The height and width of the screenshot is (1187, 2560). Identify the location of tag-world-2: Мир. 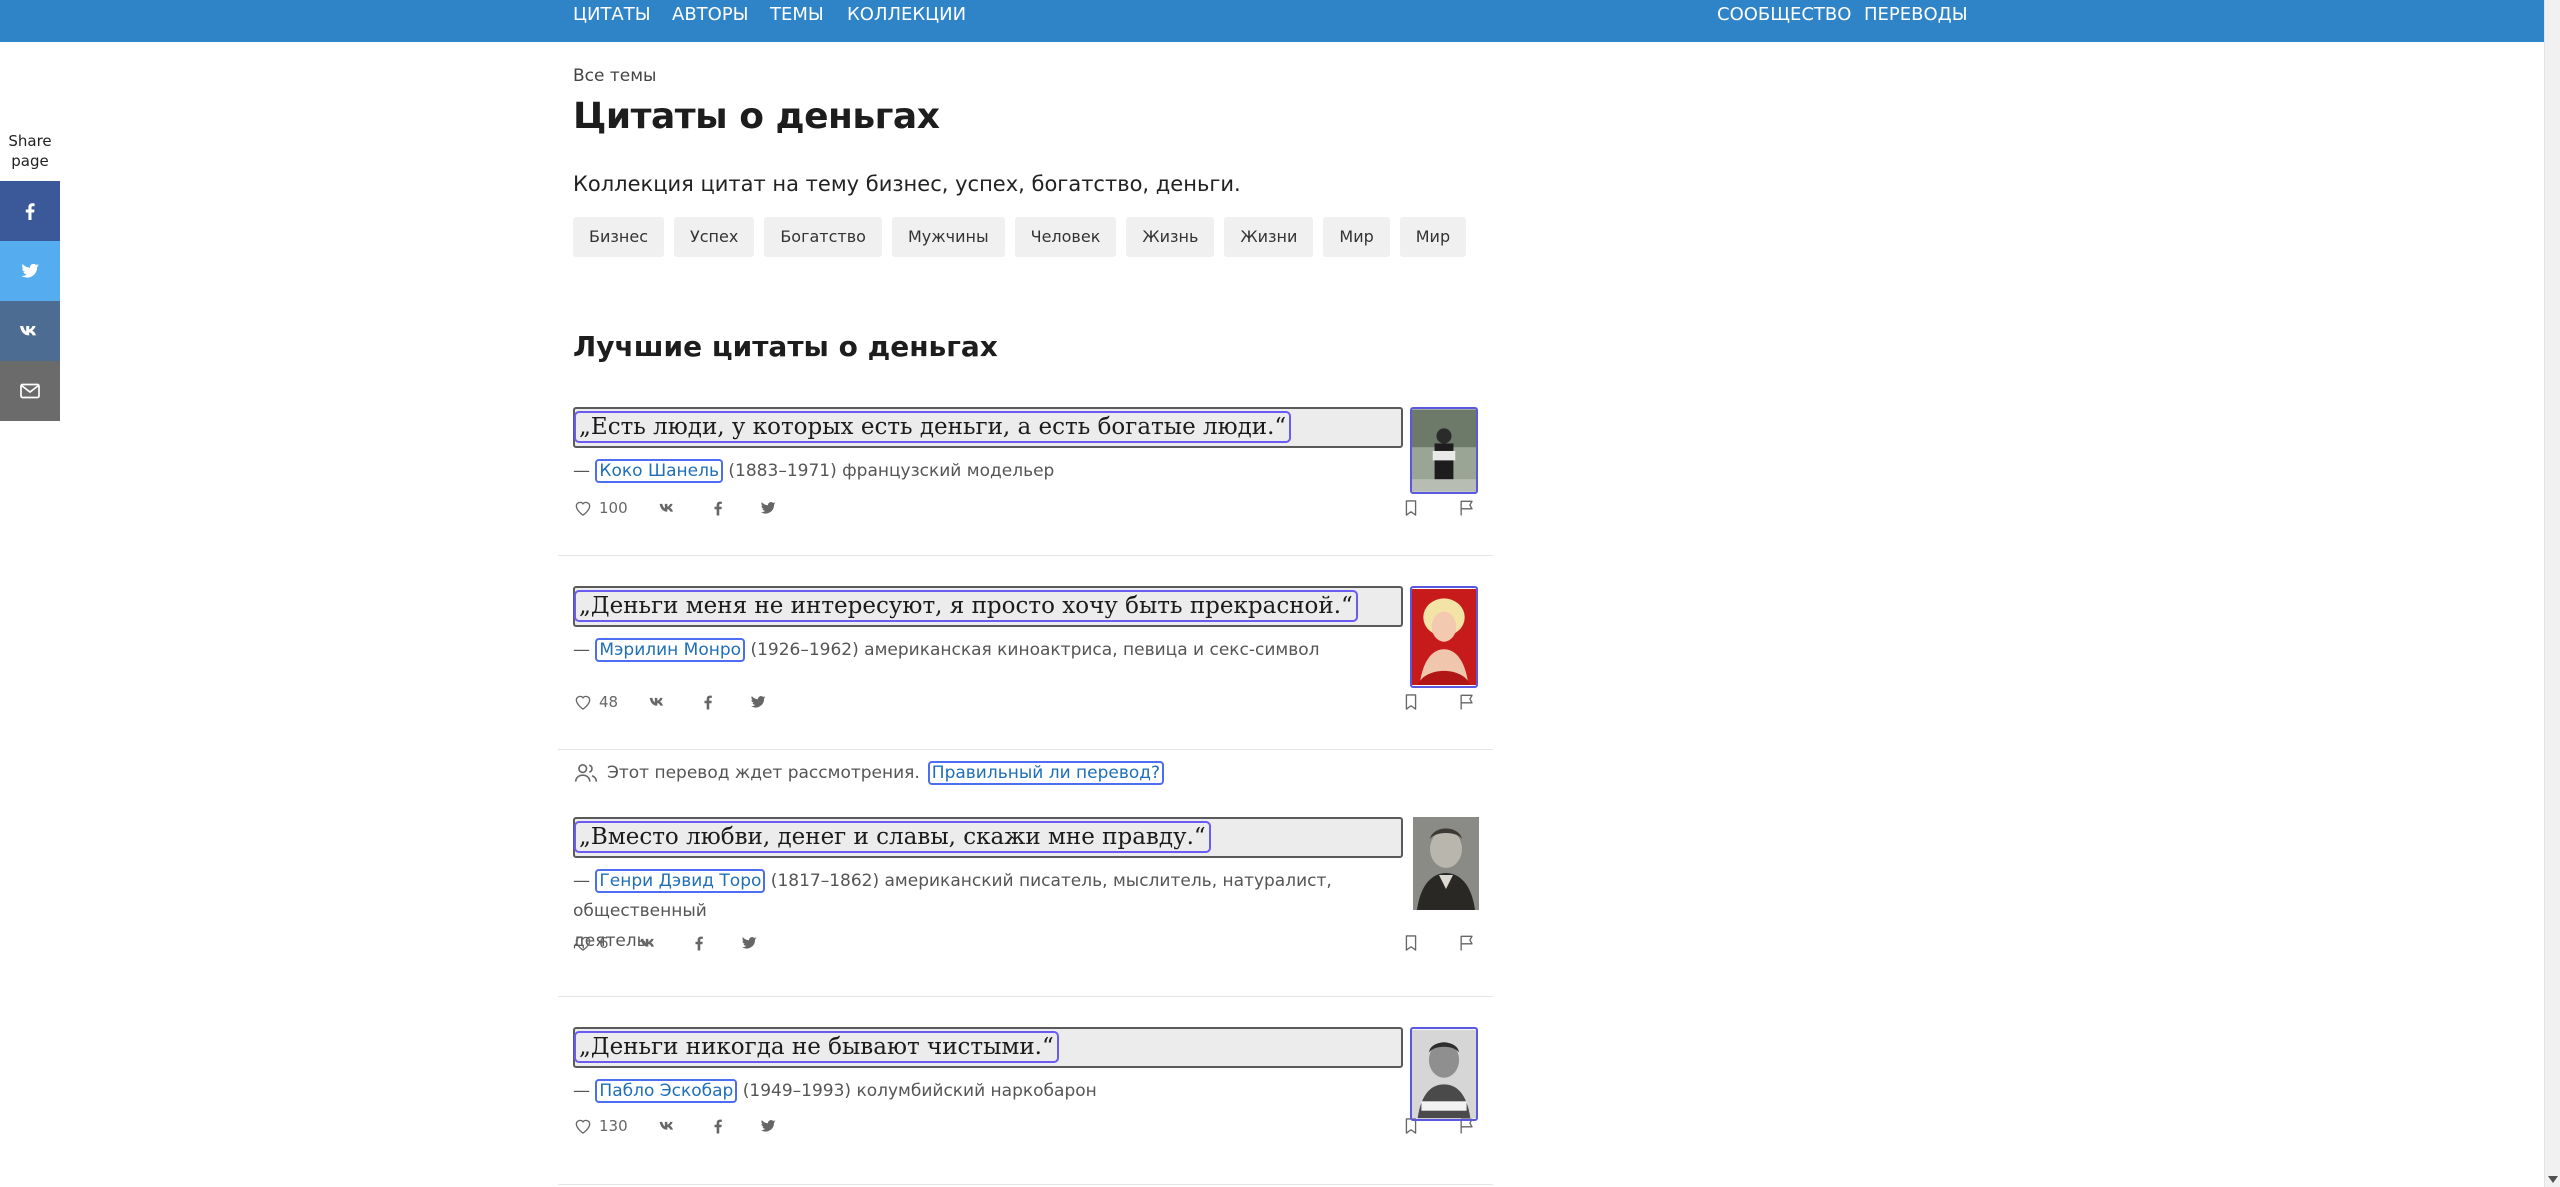
(1433, 237).